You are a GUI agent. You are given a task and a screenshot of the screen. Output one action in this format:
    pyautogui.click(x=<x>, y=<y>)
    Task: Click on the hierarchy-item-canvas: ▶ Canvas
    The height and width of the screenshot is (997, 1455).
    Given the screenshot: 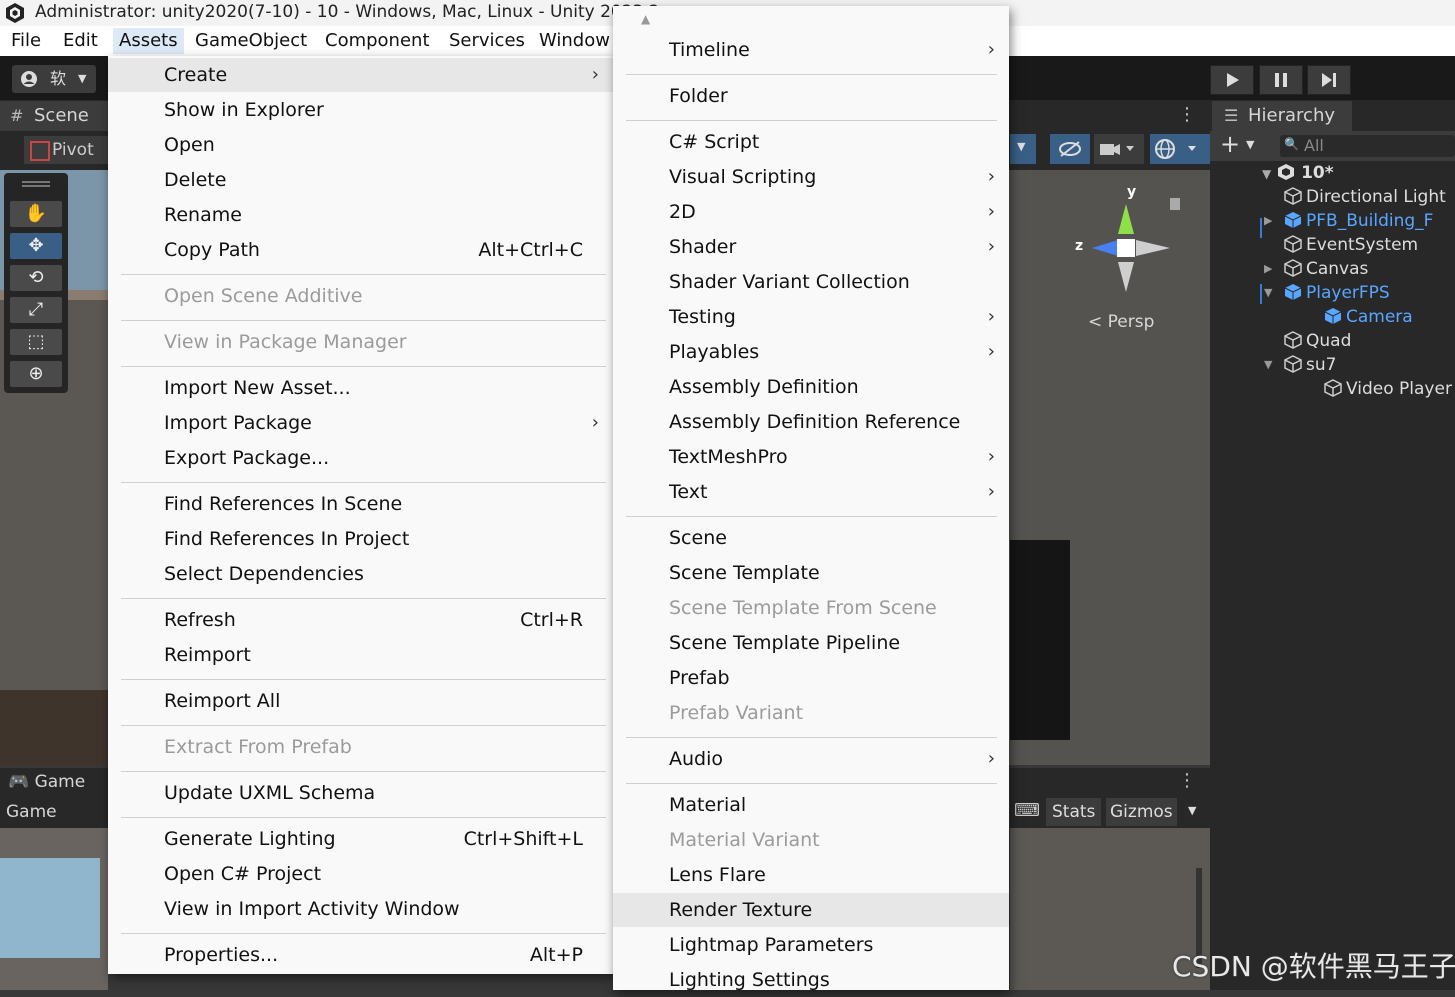 What is the action you would take?
    pyautogui.click(x=1316, y=269)
    